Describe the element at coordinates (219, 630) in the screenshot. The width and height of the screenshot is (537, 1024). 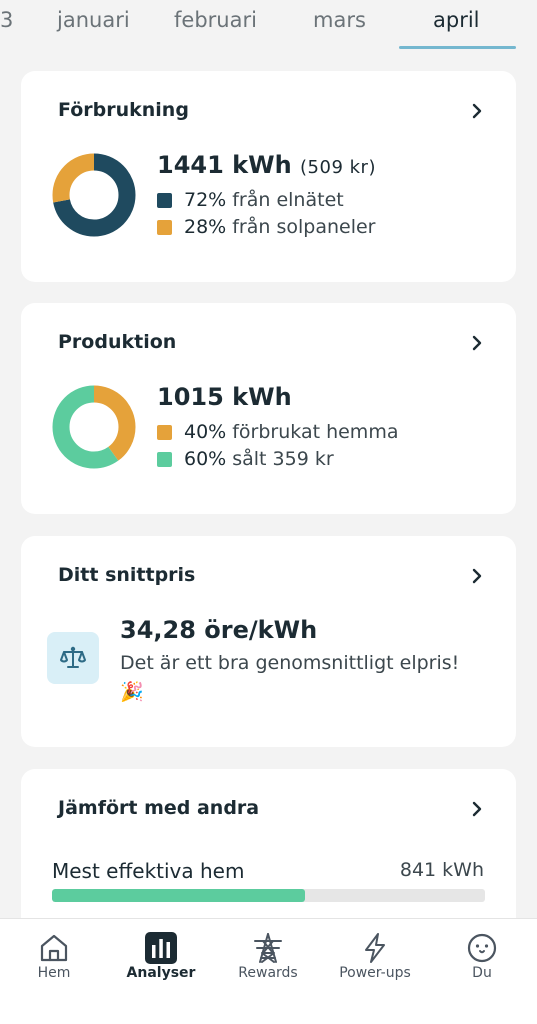
I see `avg-price-value: 34,28 öre/kWh` at that location.